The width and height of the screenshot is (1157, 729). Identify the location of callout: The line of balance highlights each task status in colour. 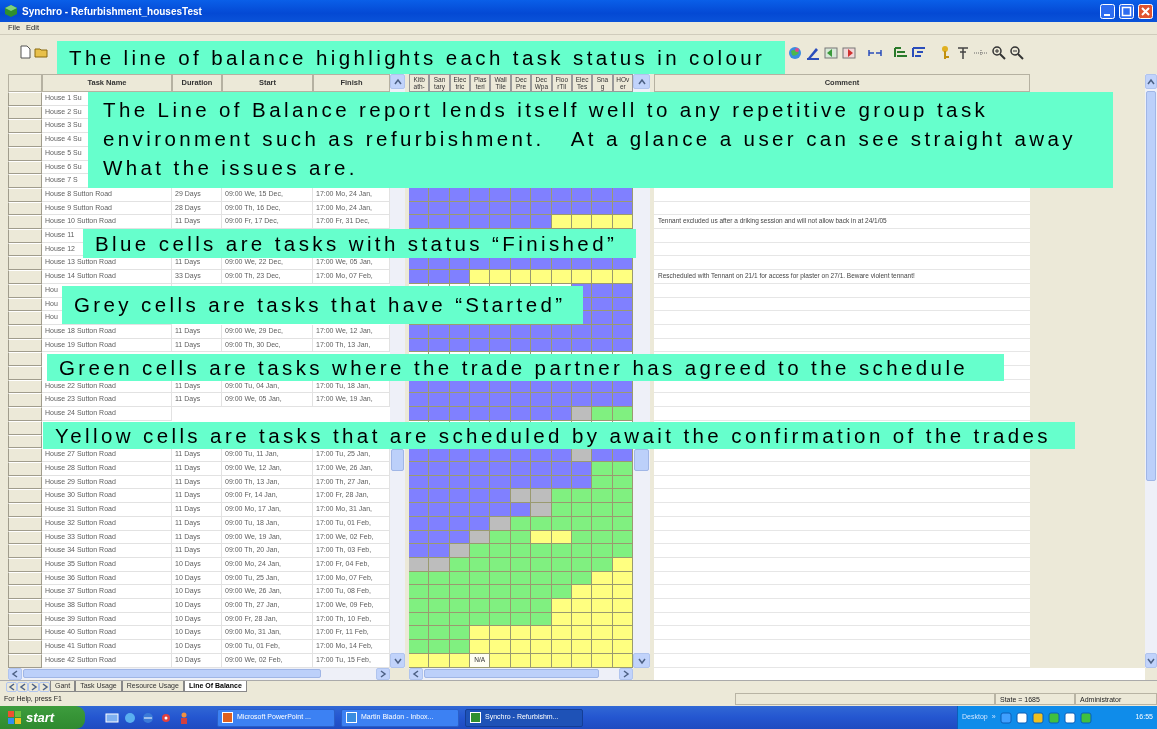
(421, 57).